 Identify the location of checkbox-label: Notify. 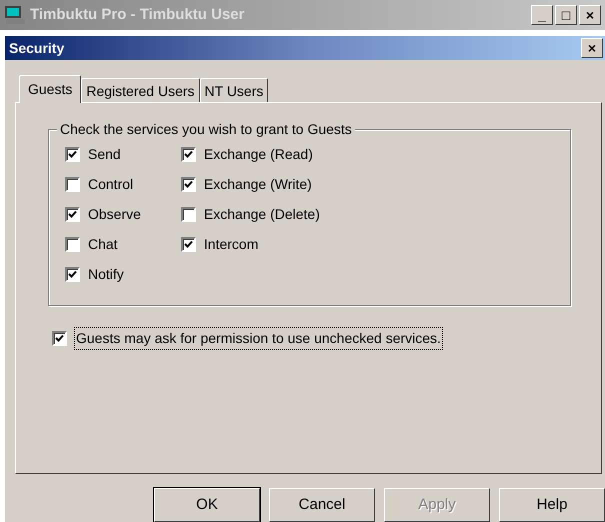
(106, 274).